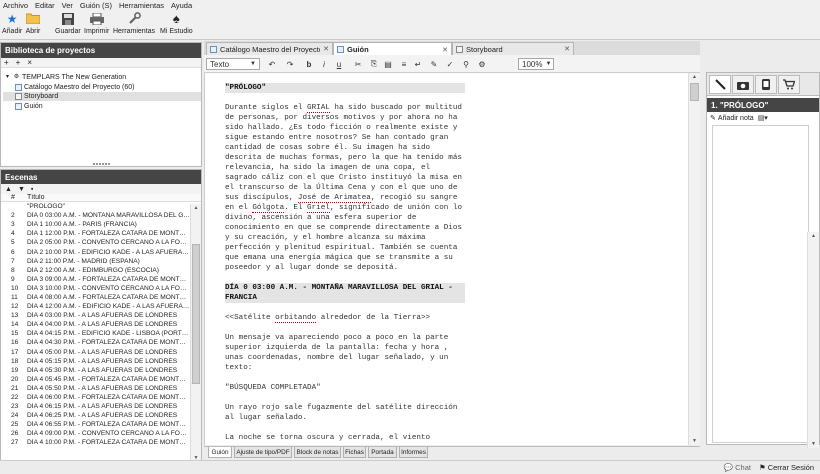 Image resolution: width=820 pixels, height=474 pixels. I want to click on media-tab-camera-icon, so click(743, 84).